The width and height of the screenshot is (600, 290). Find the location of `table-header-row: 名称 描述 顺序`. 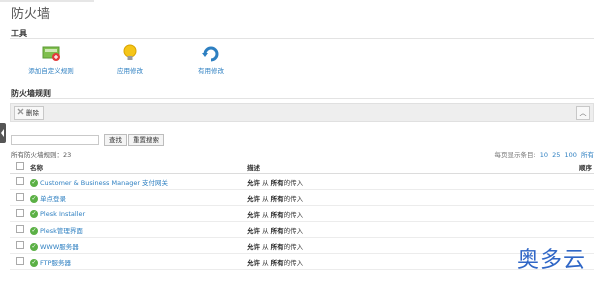

table-header-row: 名称 描述 顺序 is located at coordinates (302, 167).